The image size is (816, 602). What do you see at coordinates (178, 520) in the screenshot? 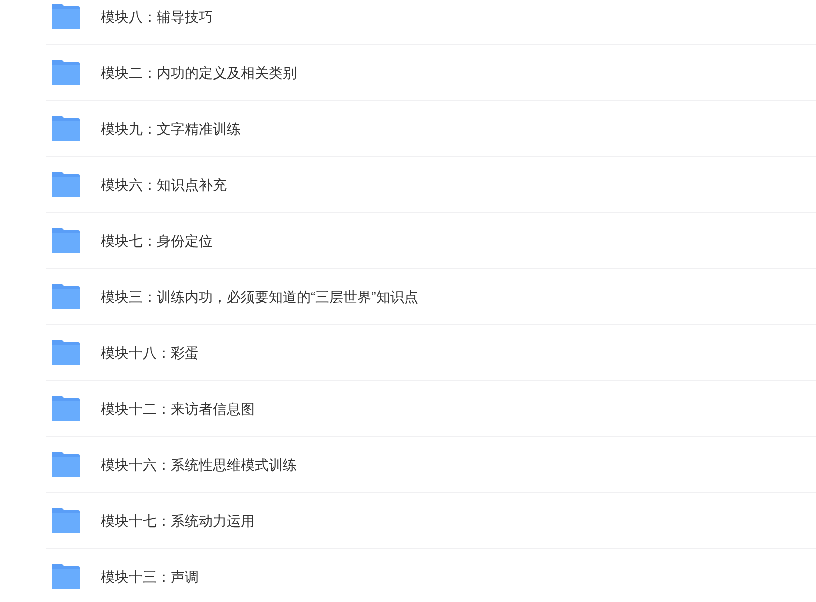
I see `folder-name: 模块十七：系统动力运用` at bounding box center [178, 520].